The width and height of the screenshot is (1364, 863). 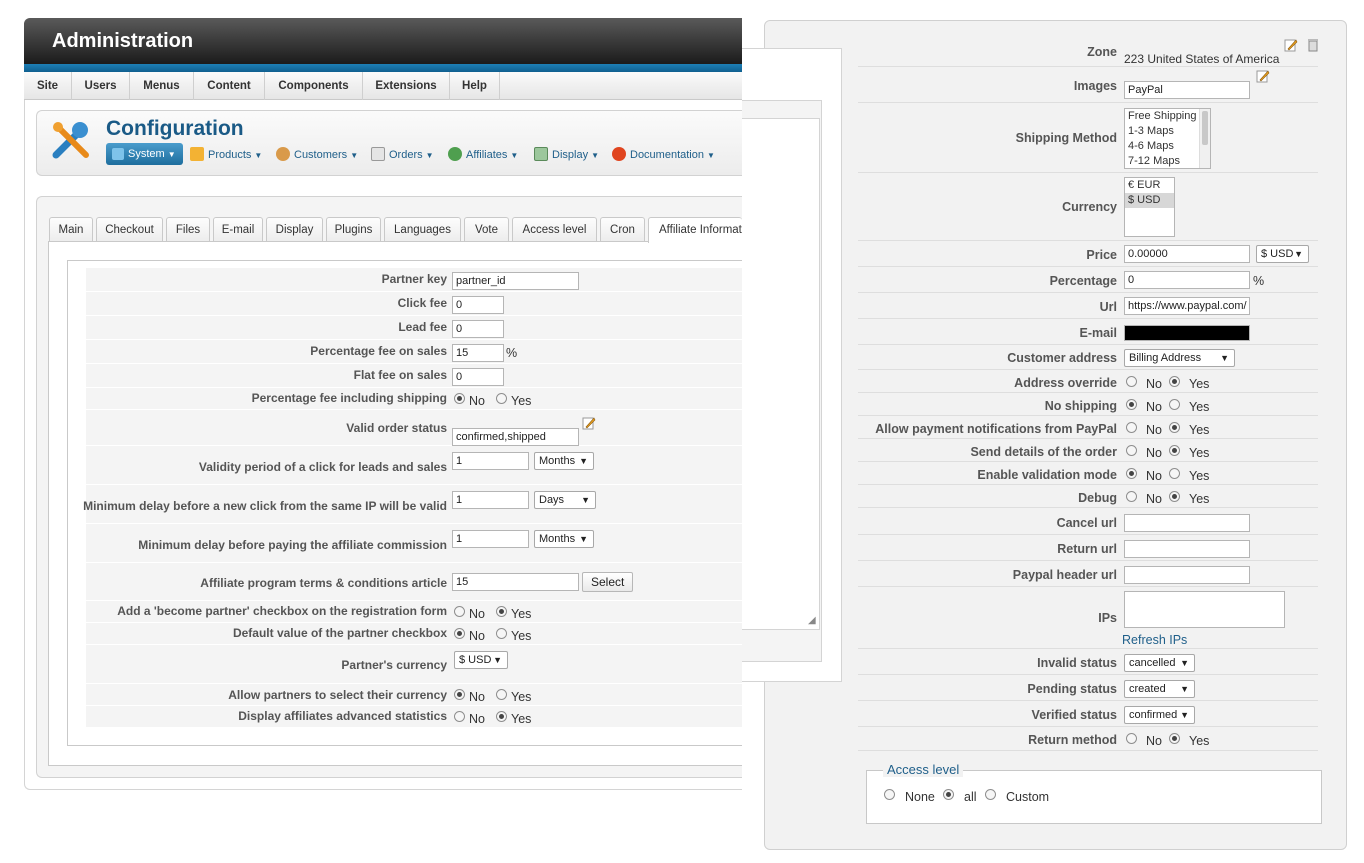 What do you see at coordinates (1174, 738) in the screenshot?
I see `return-method-yes-radio` at bounding box center [1174, 738].